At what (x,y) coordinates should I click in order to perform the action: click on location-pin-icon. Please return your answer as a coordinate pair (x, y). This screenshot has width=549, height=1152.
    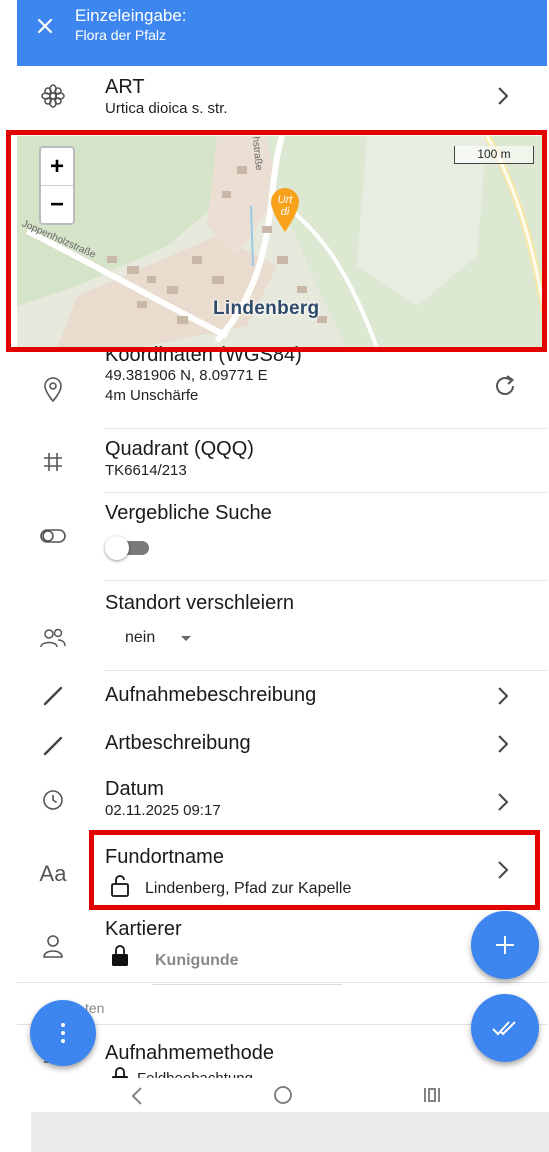
    Looking at the image, I should click on (53, 390).